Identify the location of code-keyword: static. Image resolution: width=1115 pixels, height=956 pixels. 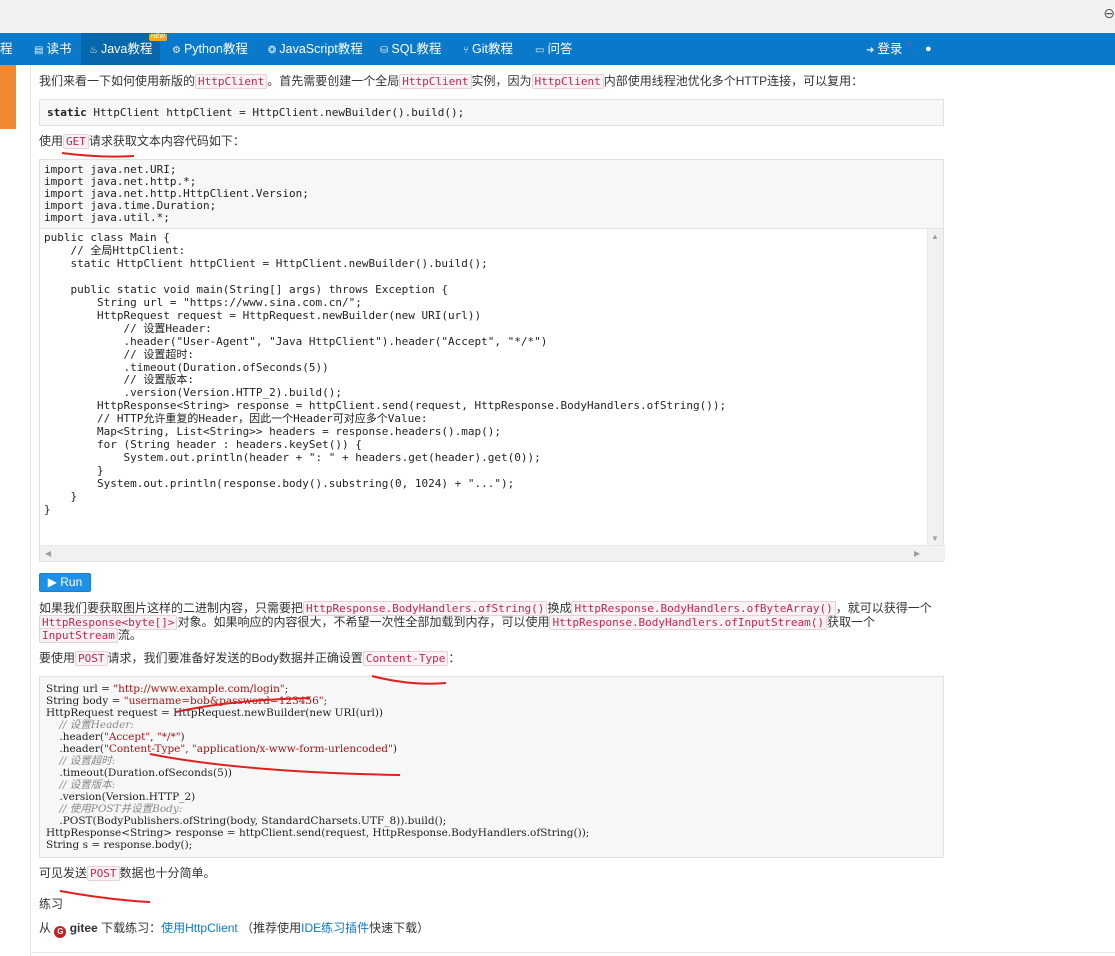
(67, 112).